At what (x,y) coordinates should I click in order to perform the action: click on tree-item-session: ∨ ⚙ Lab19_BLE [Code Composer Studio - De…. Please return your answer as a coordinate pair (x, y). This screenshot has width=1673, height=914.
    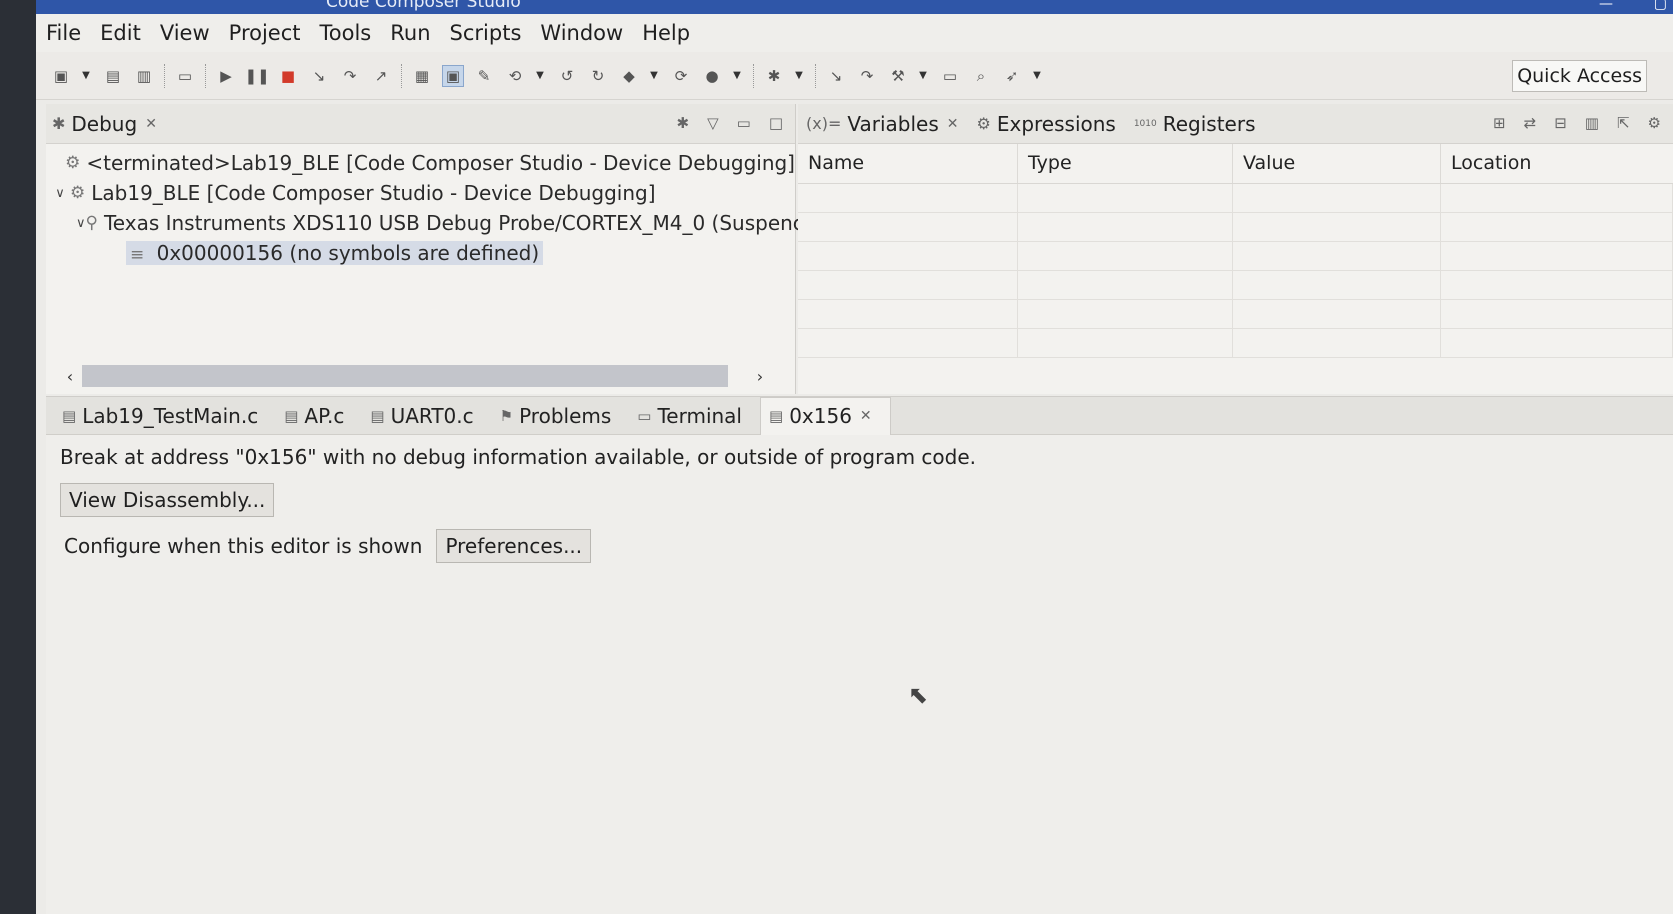
    Looking at the image, I should click on (420, 193).